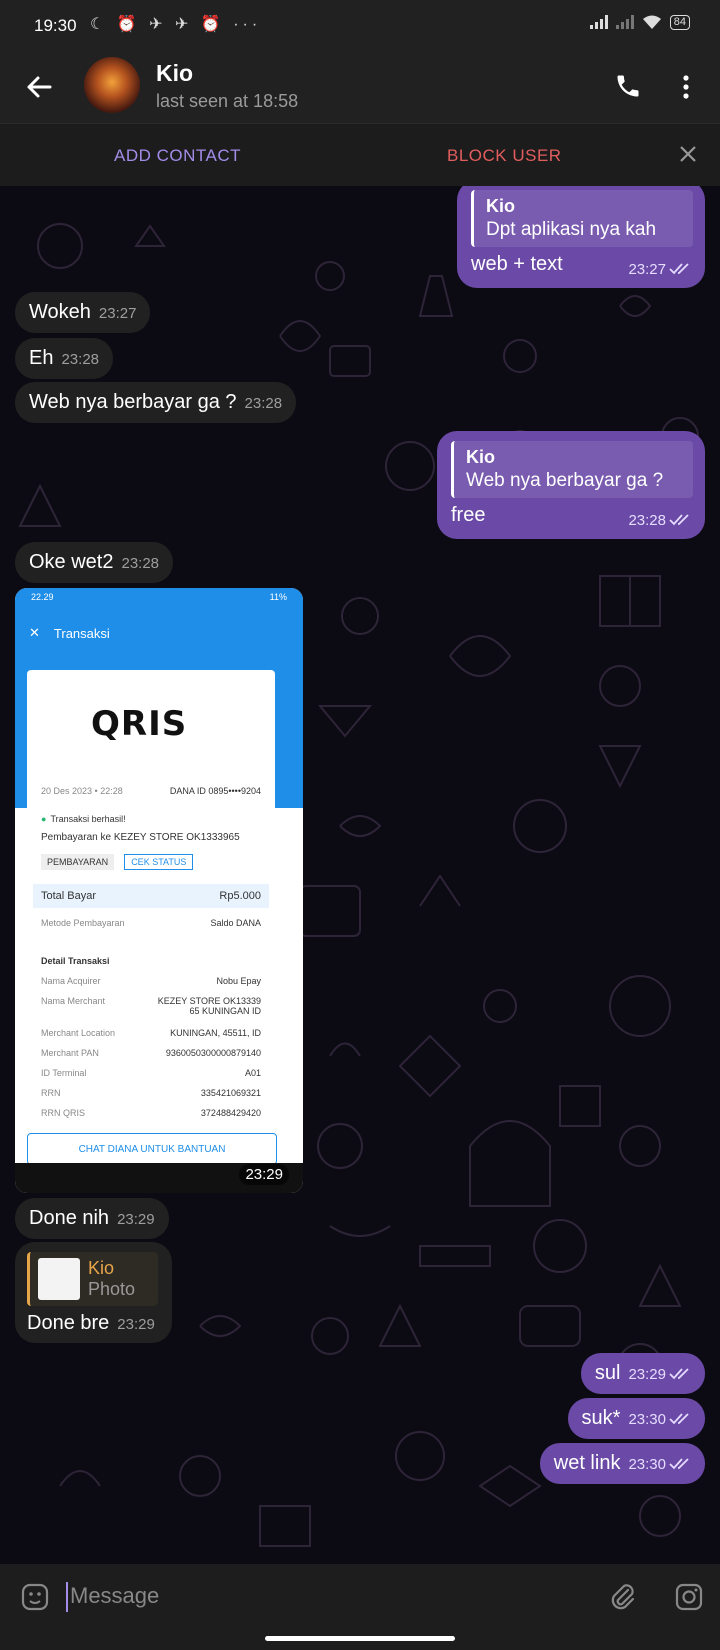 The height and width of the screenshot is (1650, 720). Describe the element at coordinates (264, 1174) in the screenshot. I see `photo-time: 23:29` at that location.